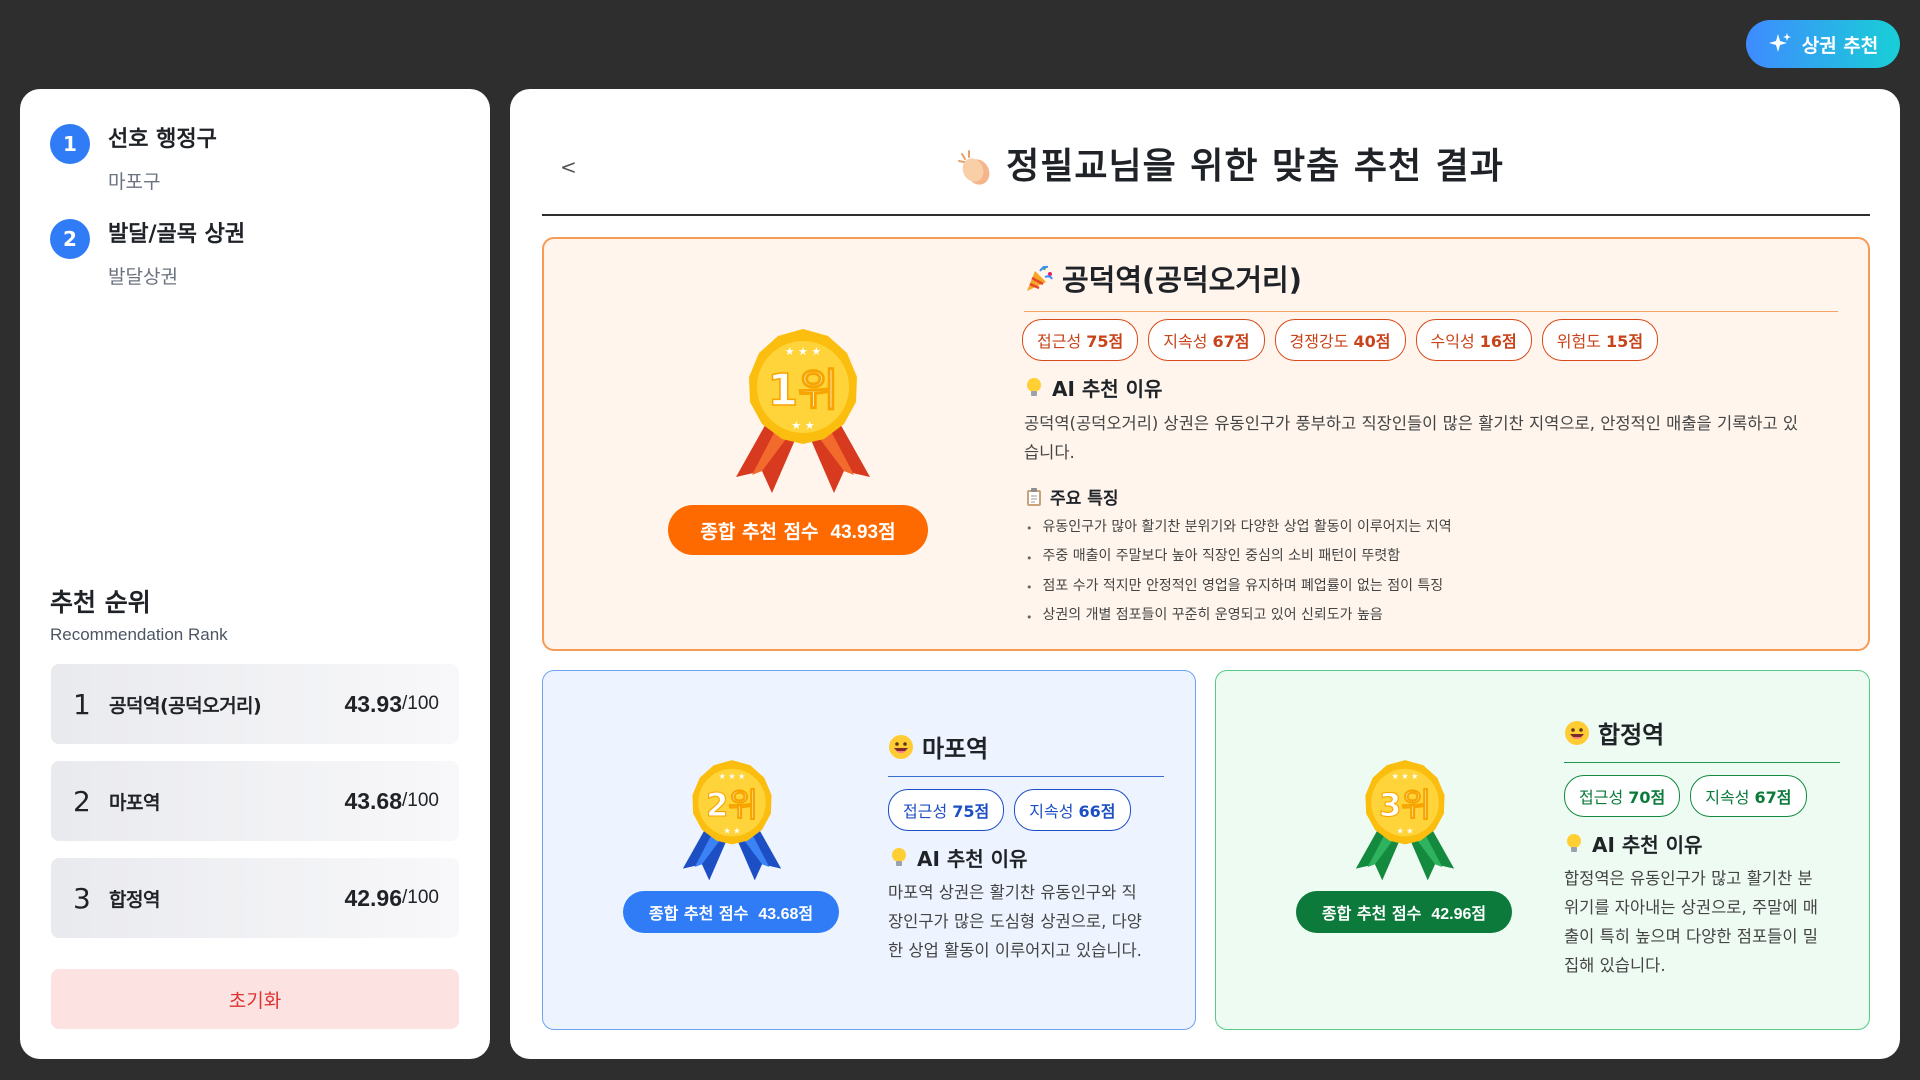 Image resolution: width=1920 pixels, height=1080 pixels. What do you see at coordinates (955, 749) in the screenshot?
I see `district-name-text: 마포역` at bounding box center [955, 749].